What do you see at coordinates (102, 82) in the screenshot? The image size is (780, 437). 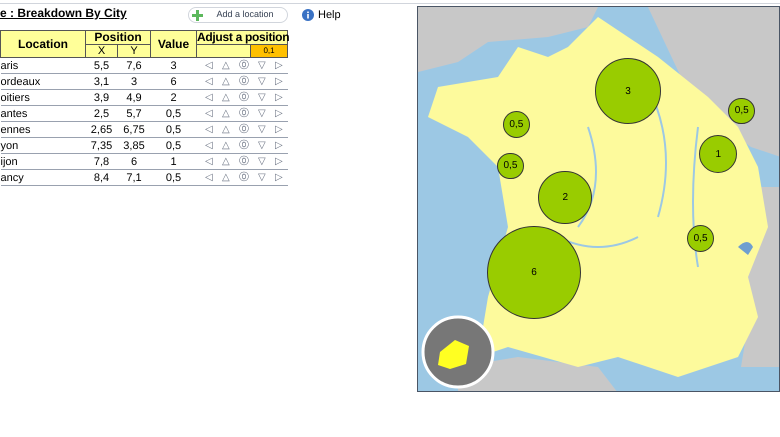 I see `table-cell: 3,1` at bounding box center [102, 82].